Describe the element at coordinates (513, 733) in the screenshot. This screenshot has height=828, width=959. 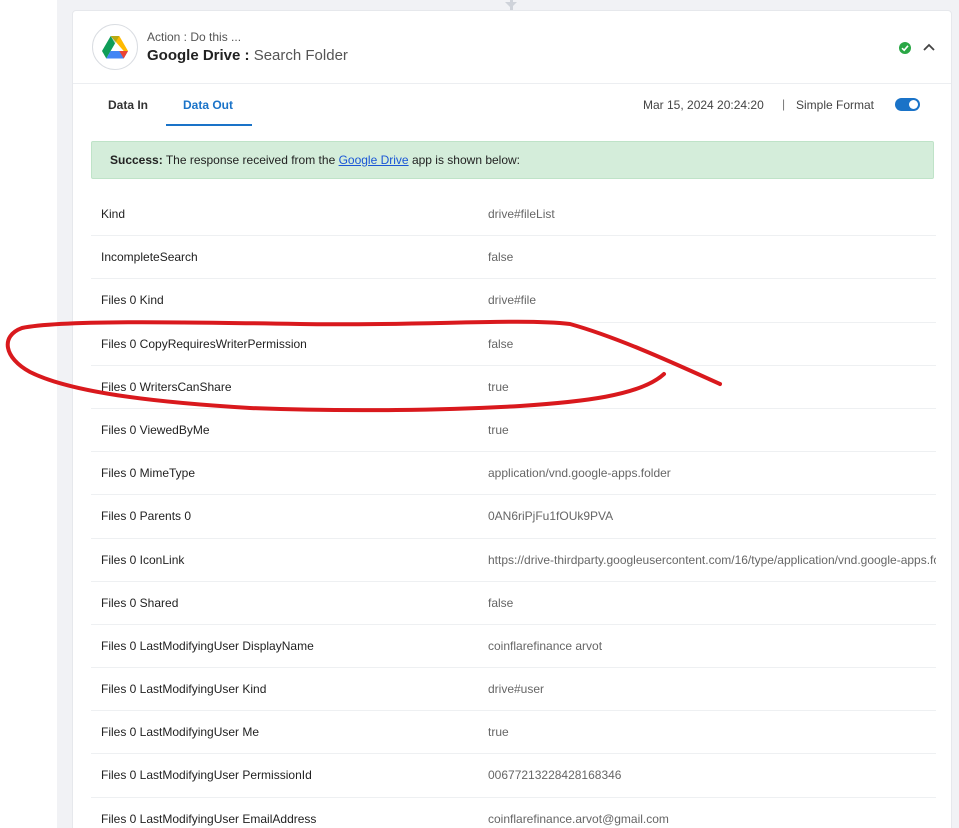
I see `table-row: Files 0 LastModifyingUser Me true` at that location.